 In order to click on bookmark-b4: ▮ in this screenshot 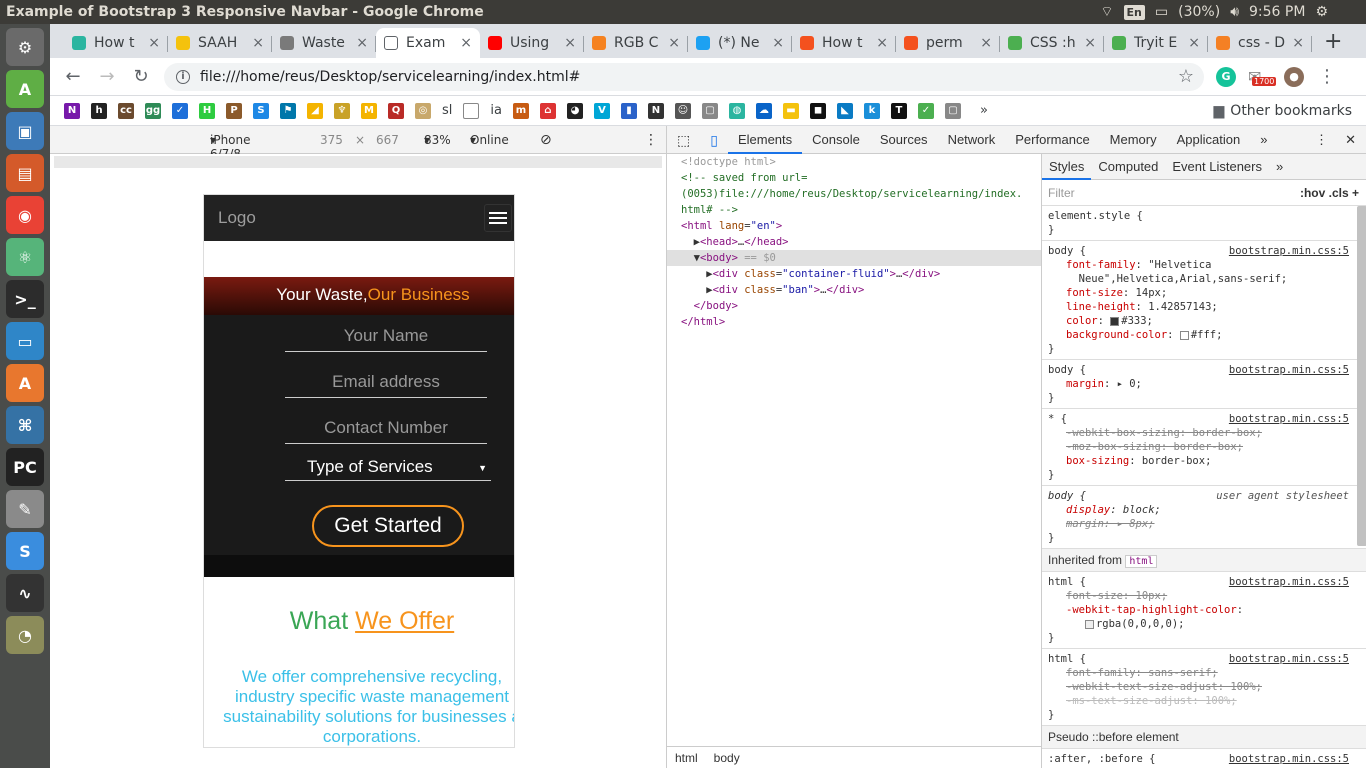, I will do `click(628, 110)`.